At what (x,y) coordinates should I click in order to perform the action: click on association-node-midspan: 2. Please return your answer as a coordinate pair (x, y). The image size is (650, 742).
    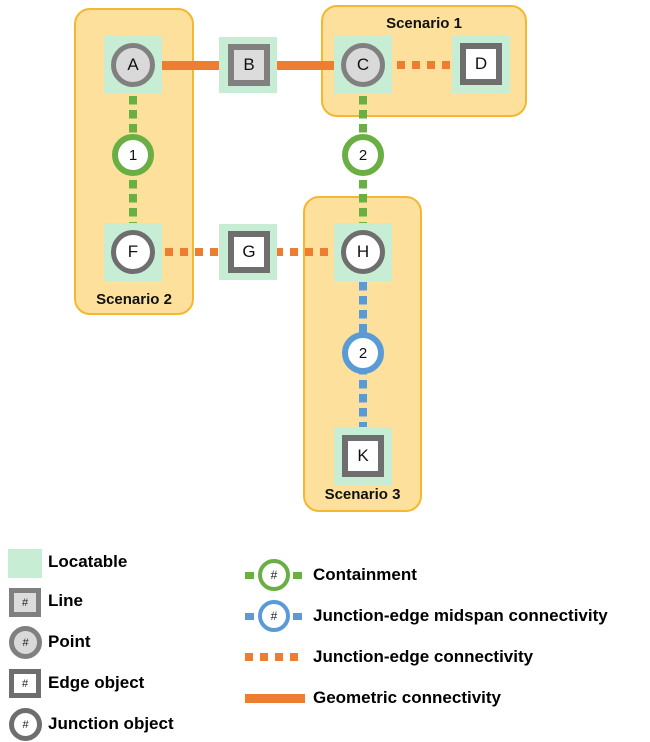
    Looking at the image, I should click on (363, 353).